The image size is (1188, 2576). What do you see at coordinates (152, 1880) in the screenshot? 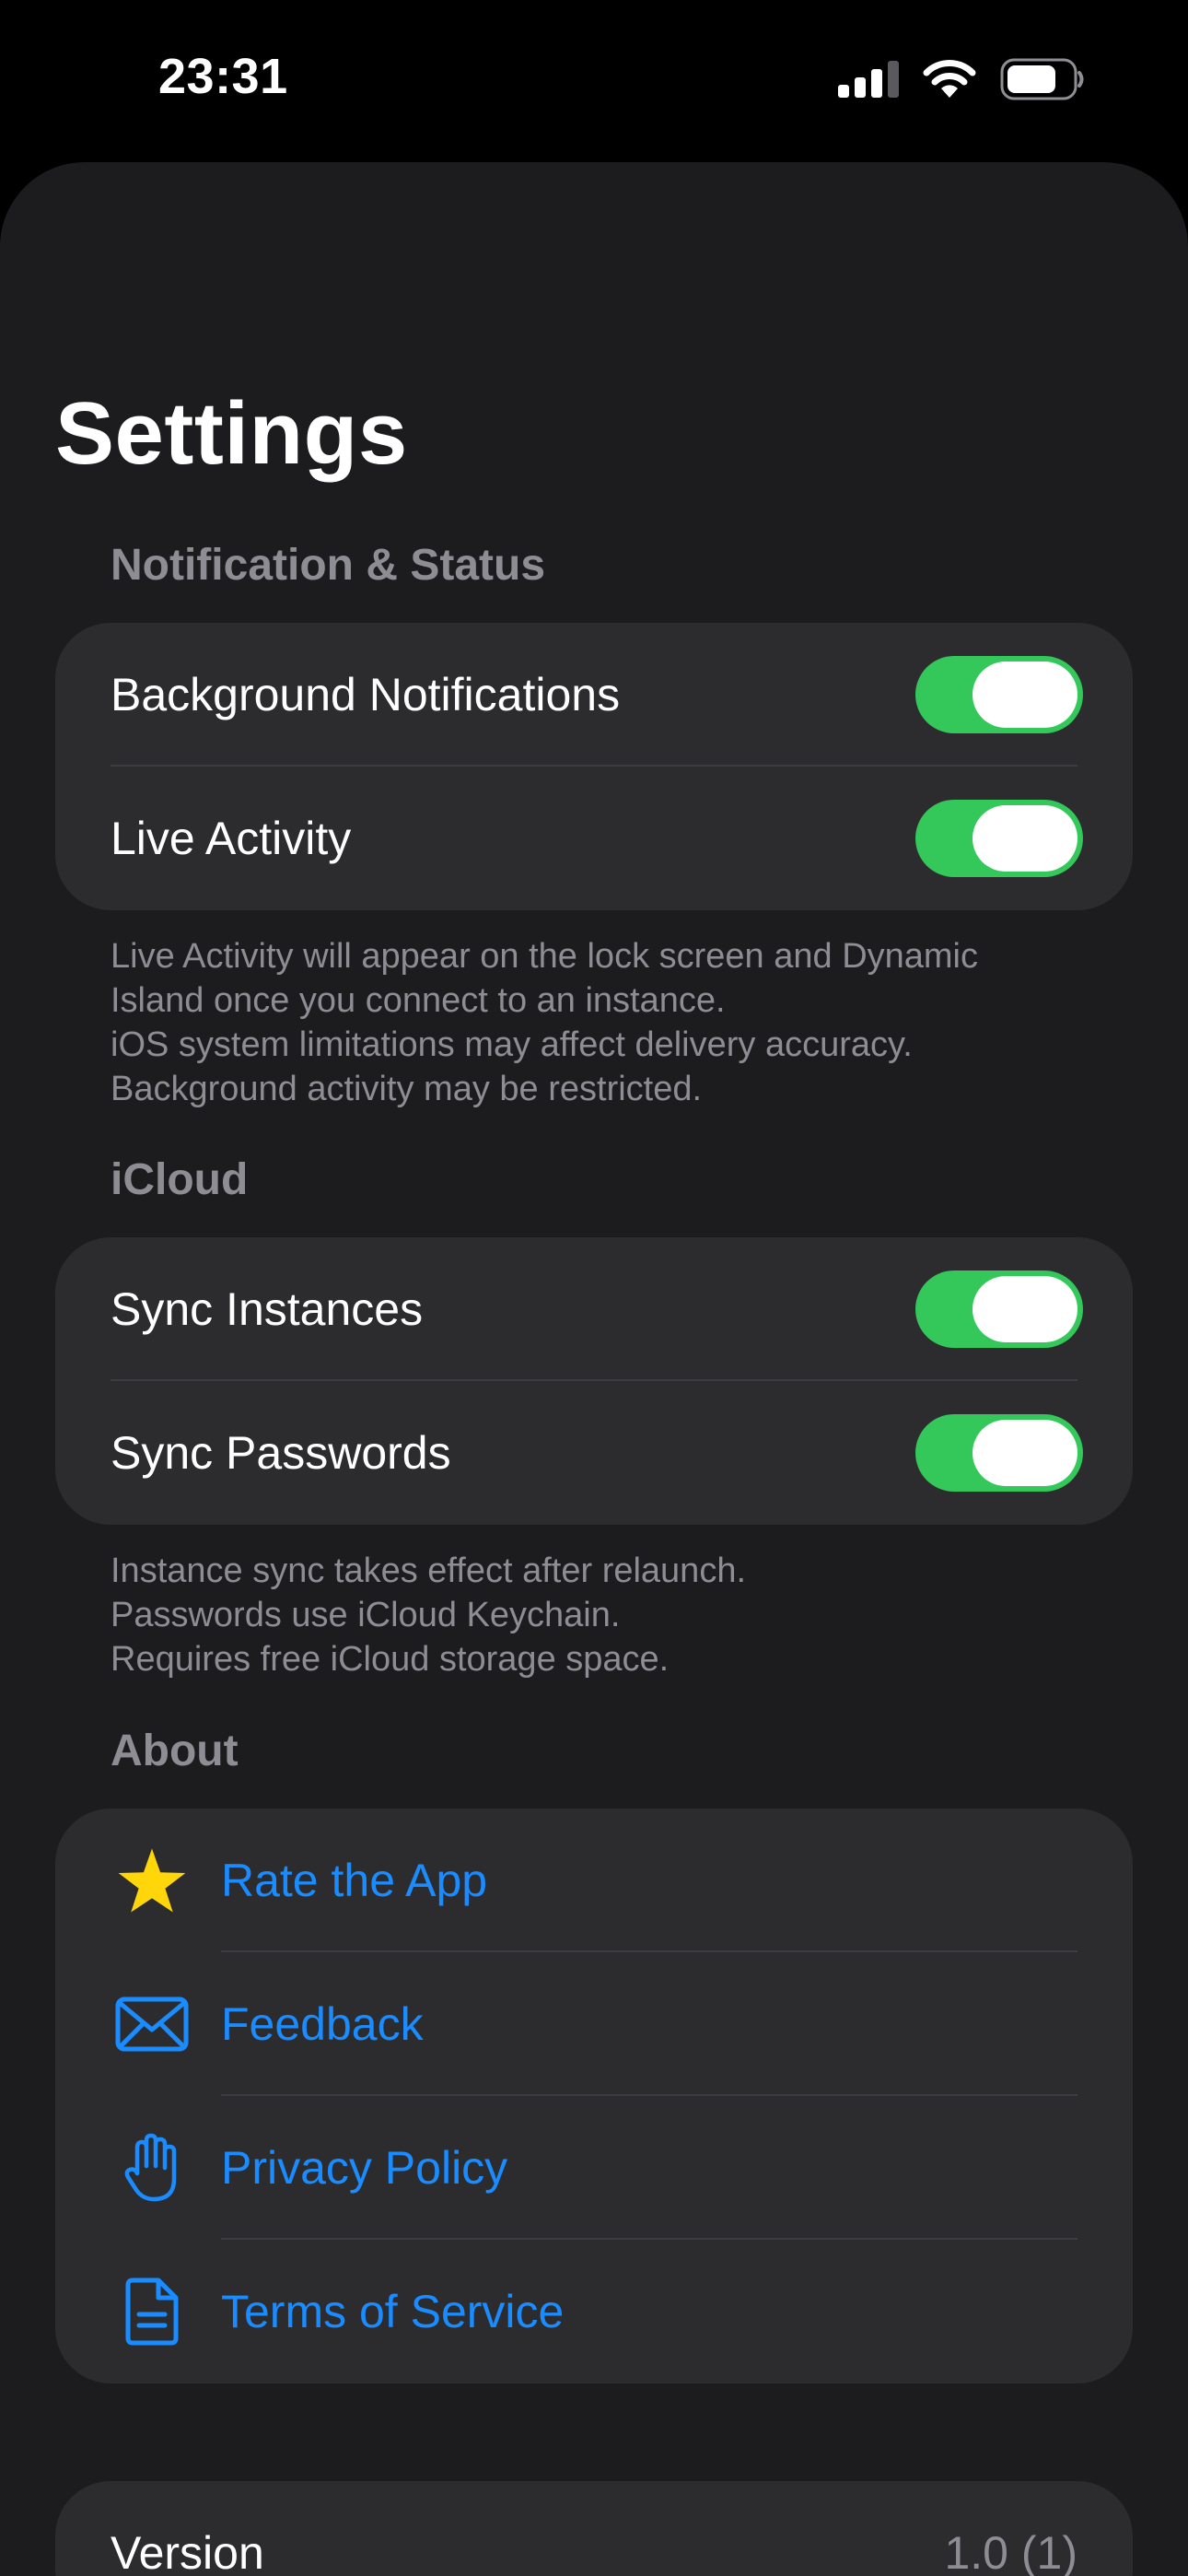
I see `star-icon` at bounding box center [152, 1880].